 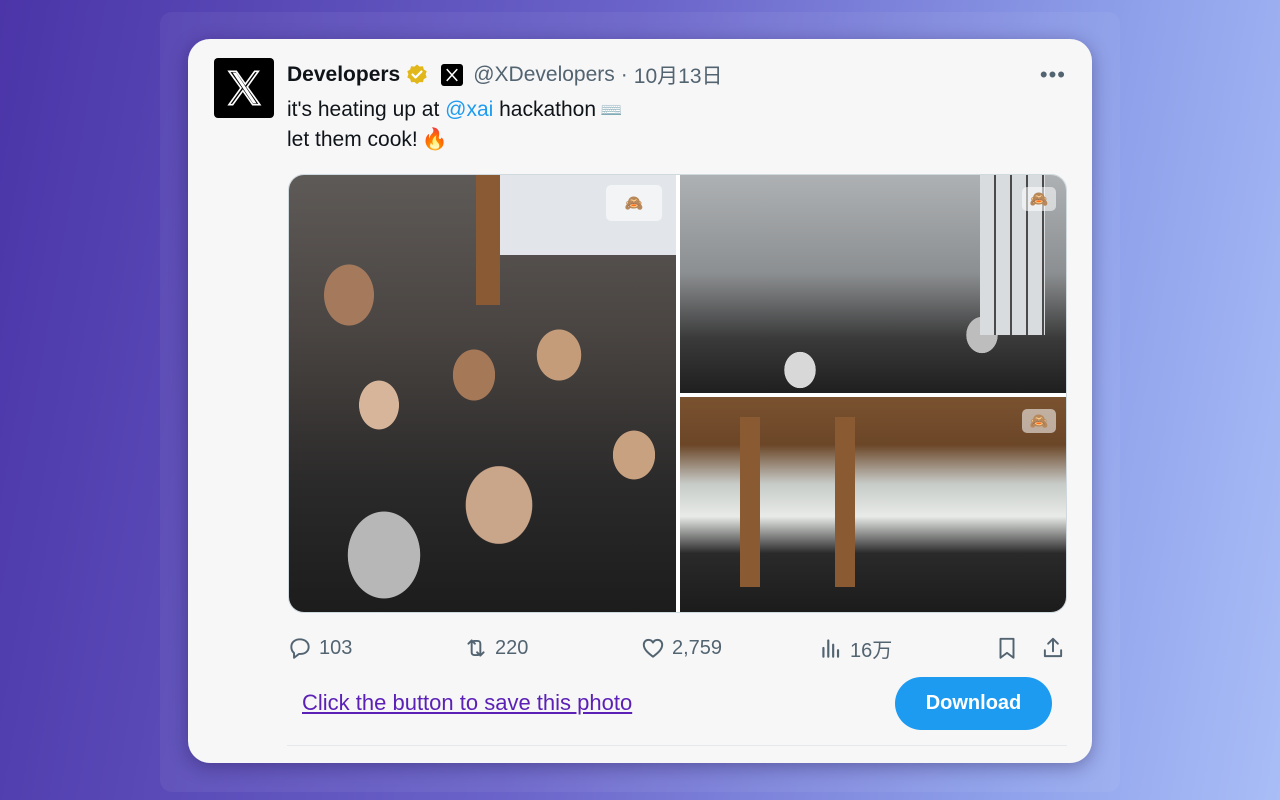 What do you see at coordinates (697, 647) in the screenshot?
I see `like-count: 2,759` at bounding box center [697, 647].